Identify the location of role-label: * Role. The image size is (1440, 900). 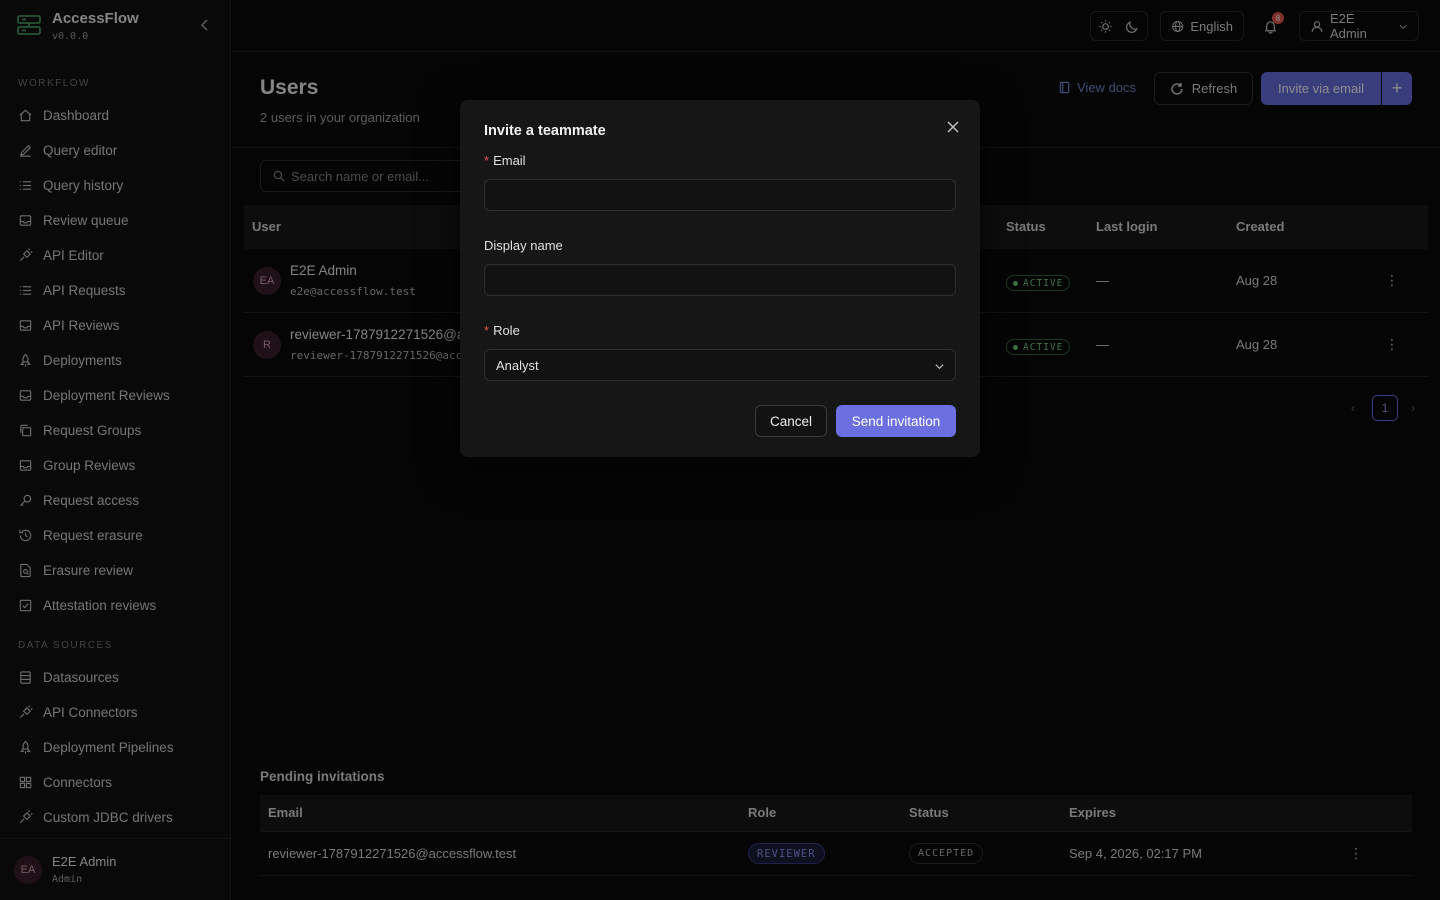
(502, 330).